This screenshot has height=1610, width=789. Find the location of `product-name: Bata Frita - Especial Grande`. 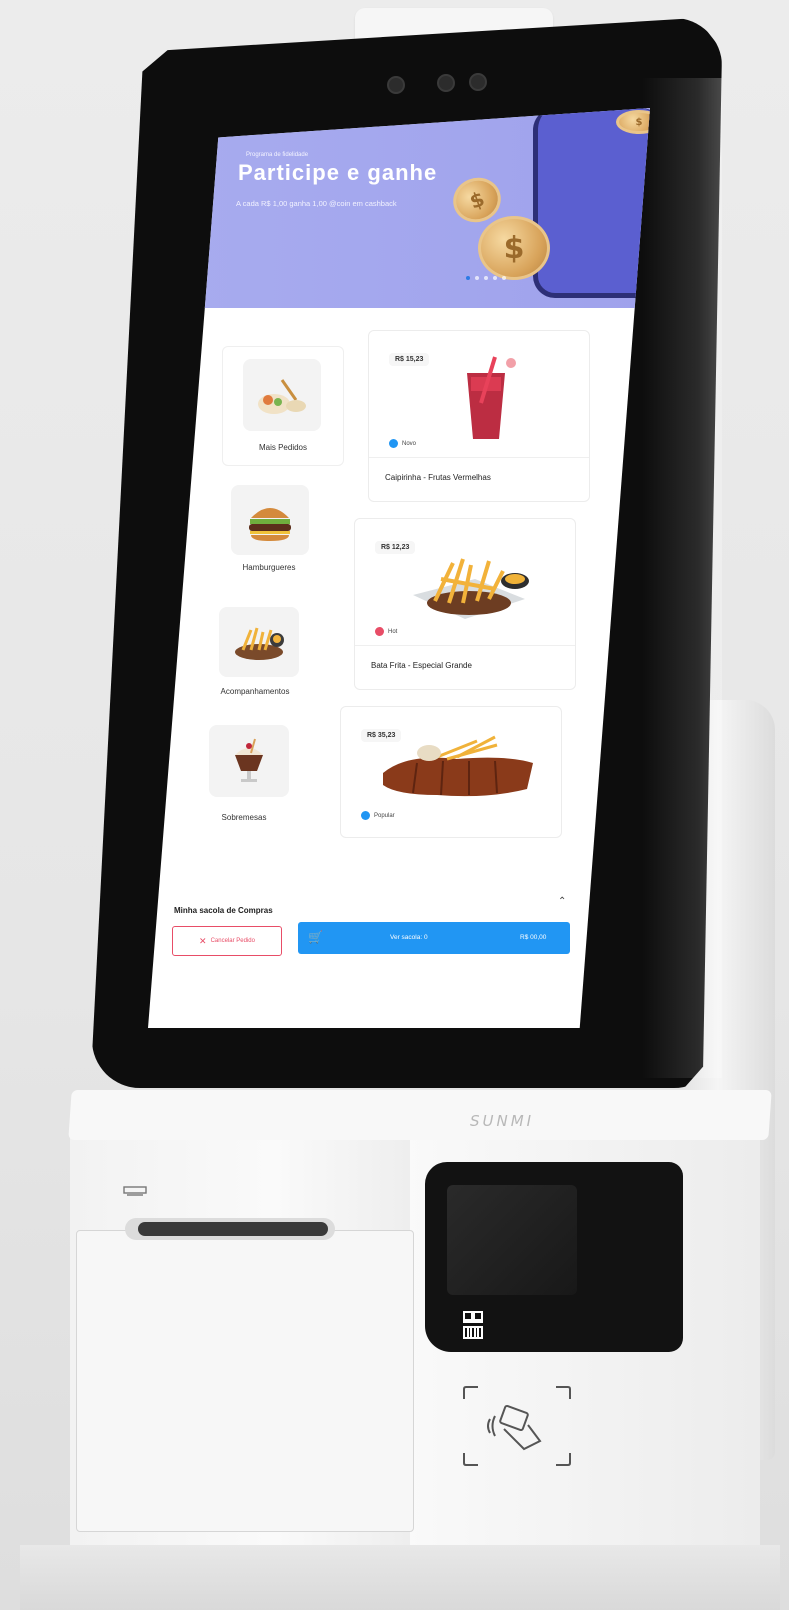

product-name: Bata Frita - Especial Grande is located at coordinates (421, 665).